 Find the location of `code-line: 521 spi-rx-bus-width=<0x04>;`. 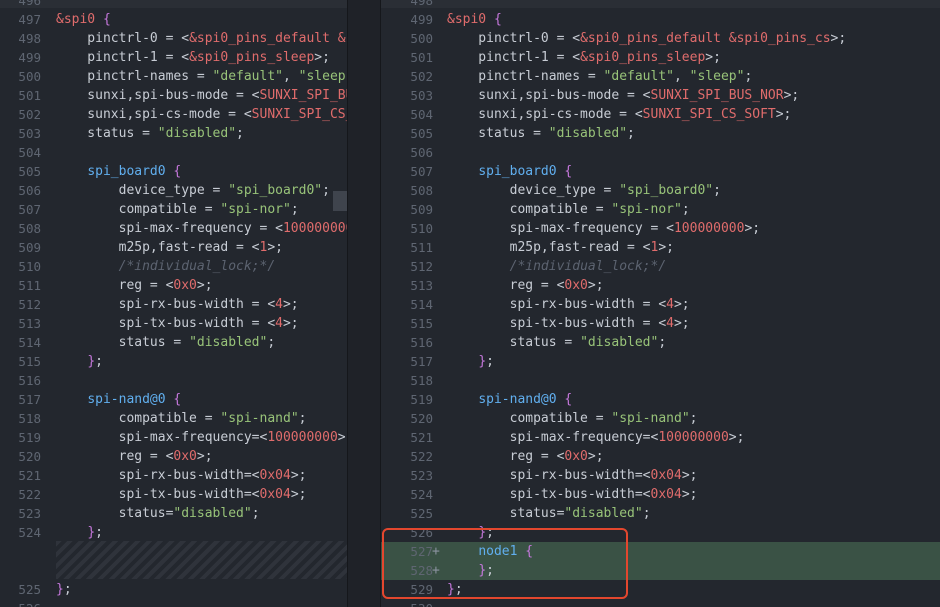

code-line: 521 spi-rx-bus-width=<0x04>; is located at coordinates (173, 475).